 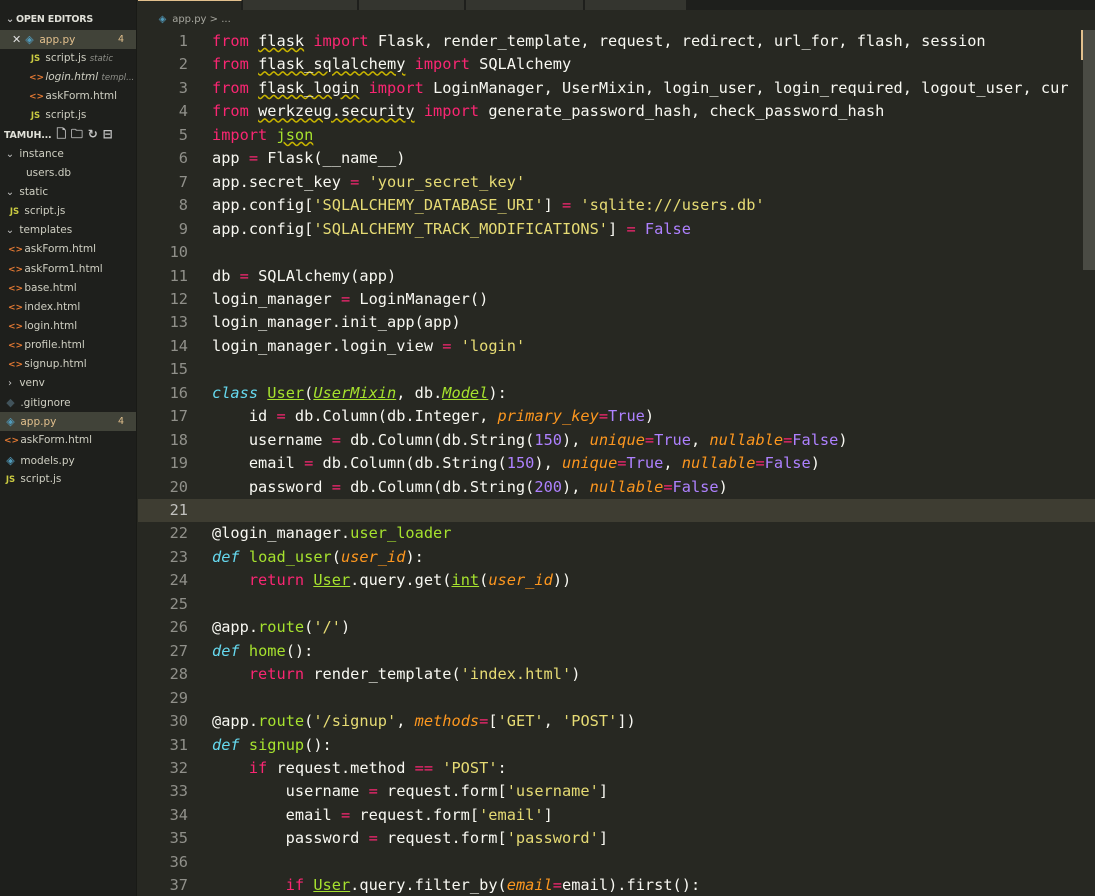 I want to click on open-editor-script-js: JS script.js, so click(x=68, y=115).